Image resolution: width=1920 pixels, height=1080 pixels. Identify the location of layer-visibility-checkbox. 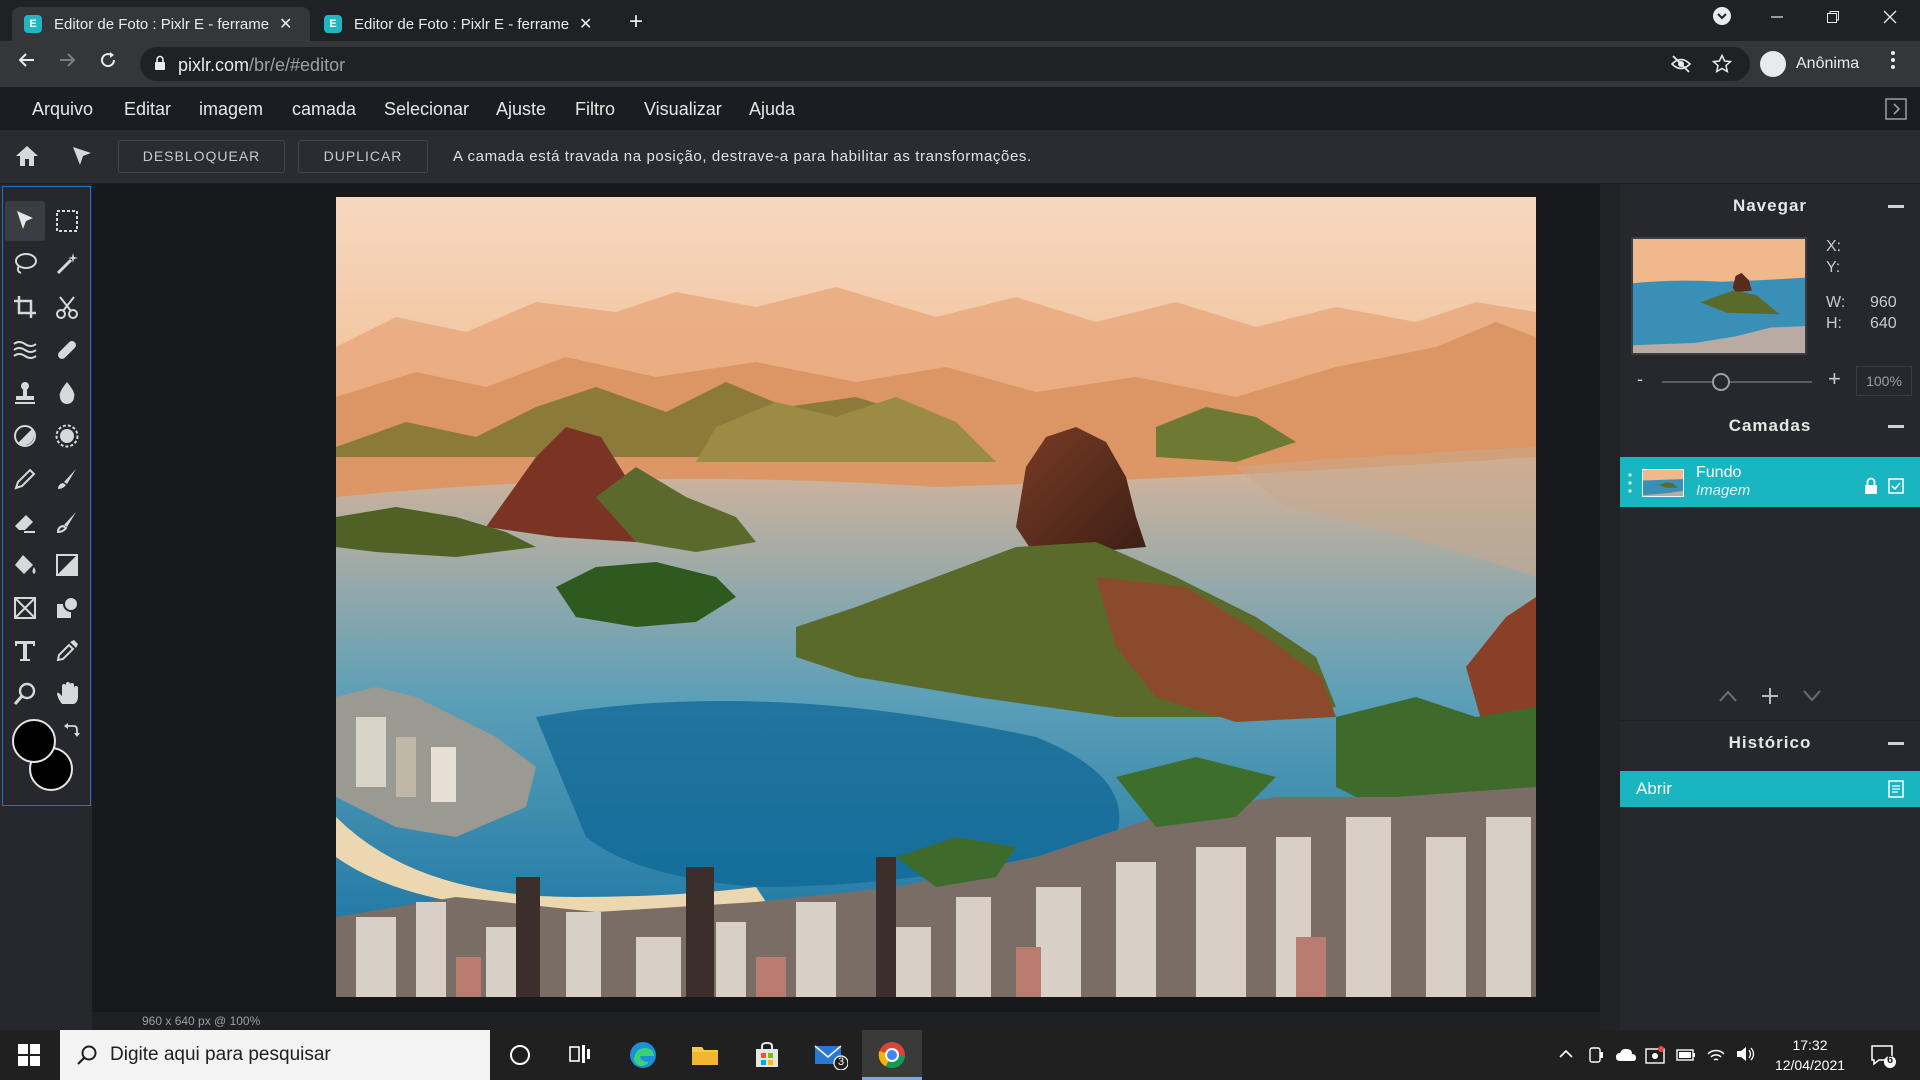
(1896, 488).